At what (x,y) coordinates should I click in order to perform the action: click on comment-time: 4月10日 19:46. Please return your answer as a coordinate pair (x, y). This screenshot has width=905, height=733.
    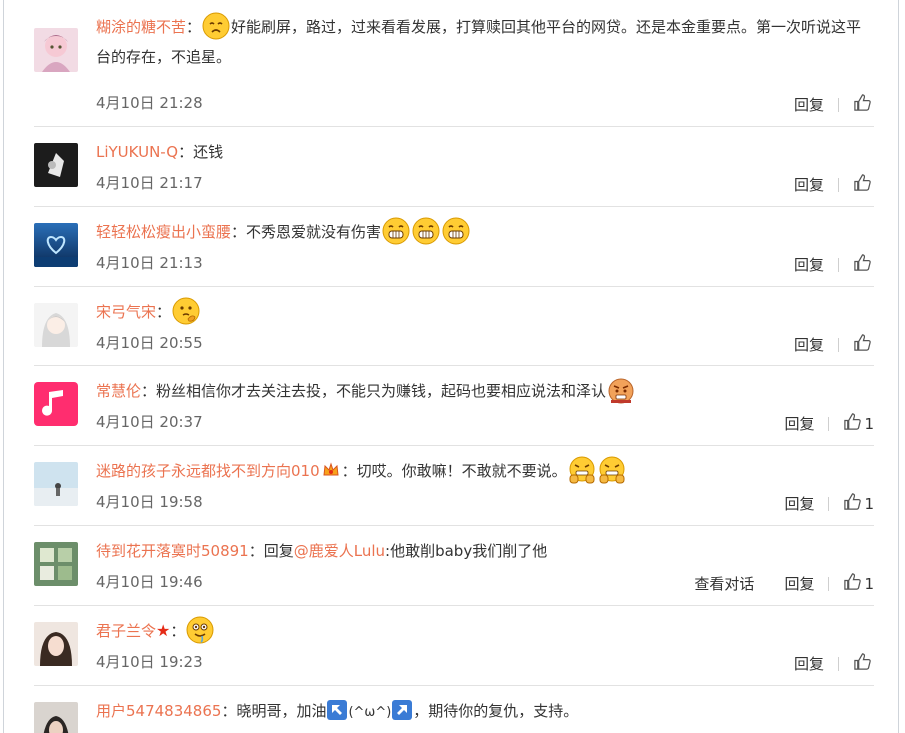
    Looking at the image, I should click on (149, 582).